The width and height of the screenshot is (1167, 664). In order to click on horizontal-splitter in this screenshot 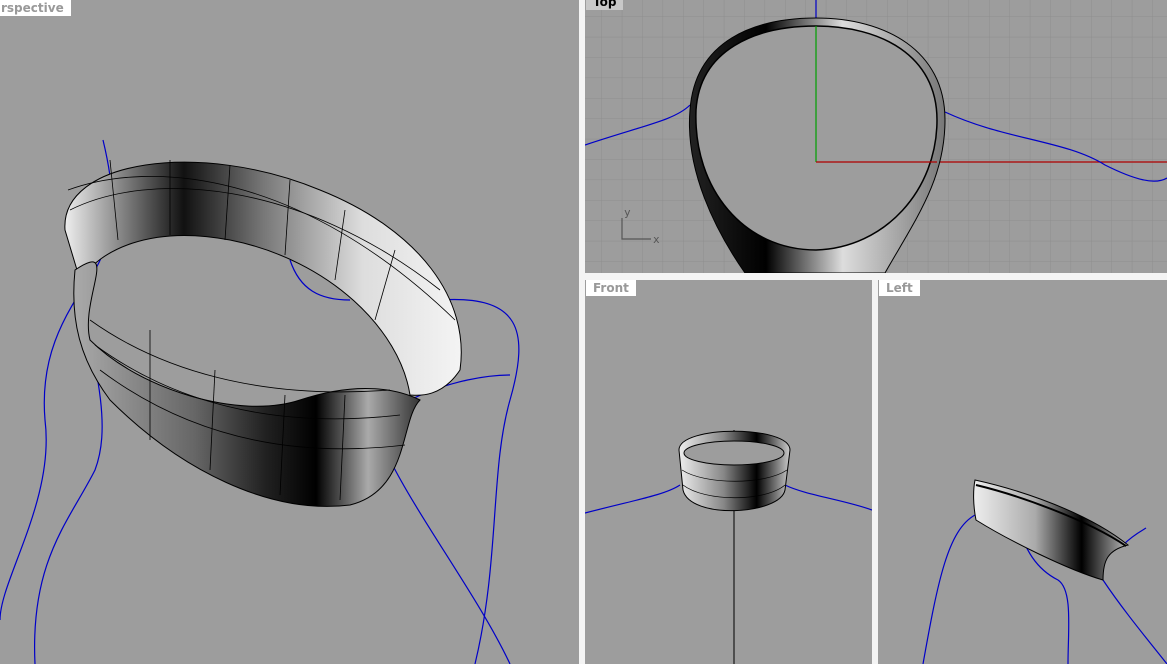, I will do `click(876, 276)`.